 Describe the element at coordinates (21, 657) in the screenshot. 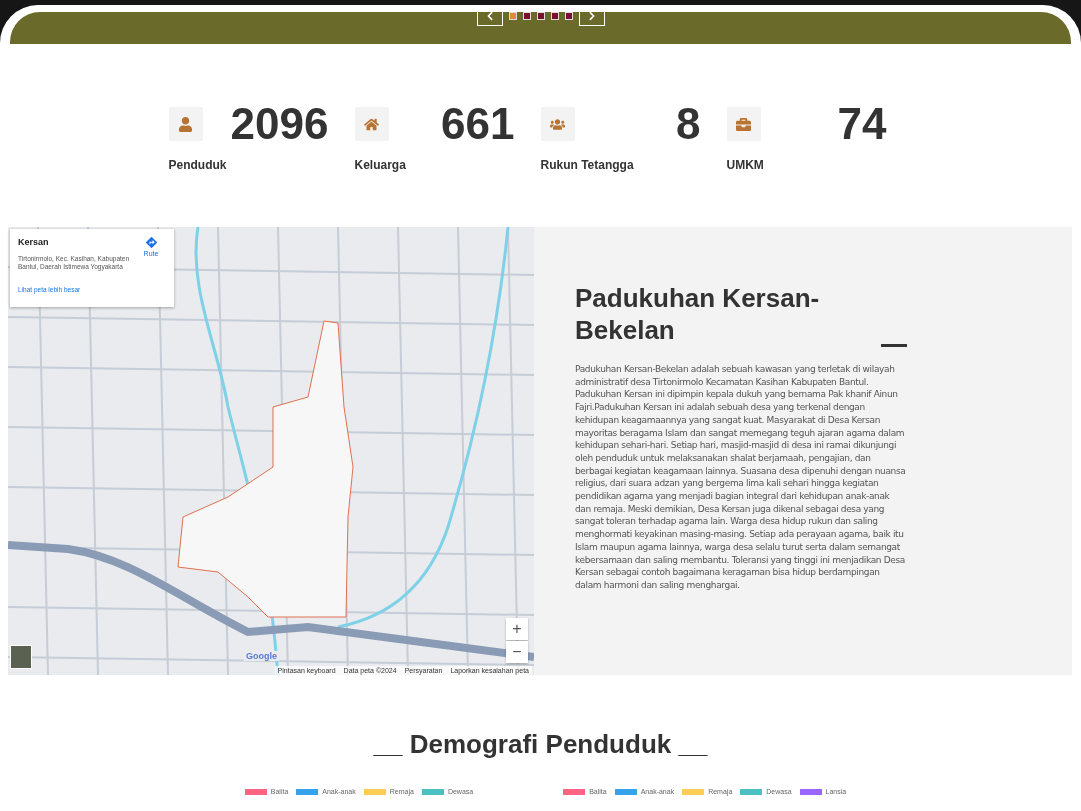

I see `satellite-thumbnail` at that location.